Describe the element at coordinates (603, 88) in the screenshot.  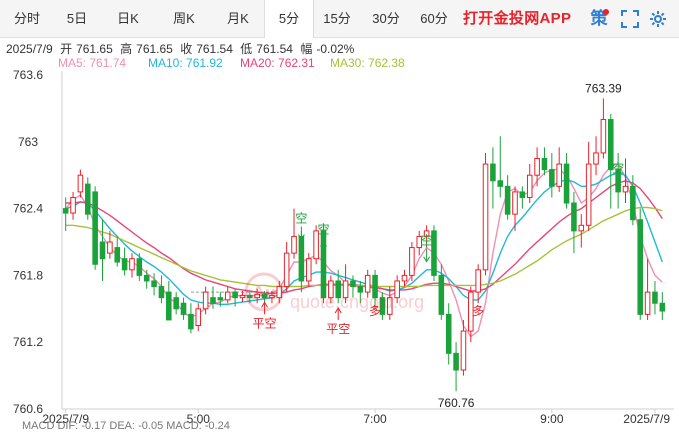
I see `extreme-label: 763.39` at that location.